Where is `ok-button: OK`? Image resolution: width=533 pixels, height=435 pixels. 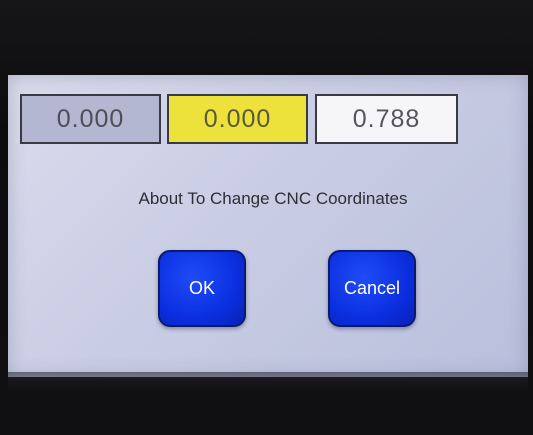
ok-button: OK is located at coordinates (202, 288).